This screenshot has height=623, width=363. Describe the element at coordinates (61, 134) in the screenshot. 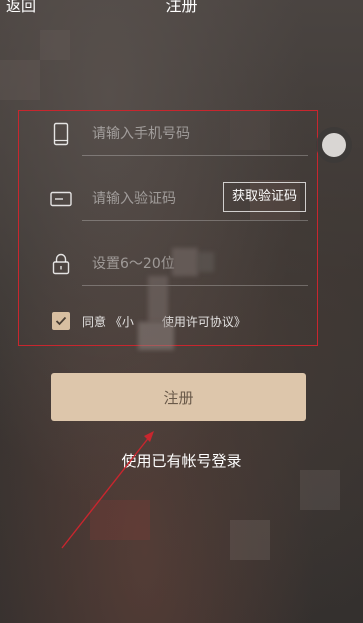

I see `phone-icon` at that location.